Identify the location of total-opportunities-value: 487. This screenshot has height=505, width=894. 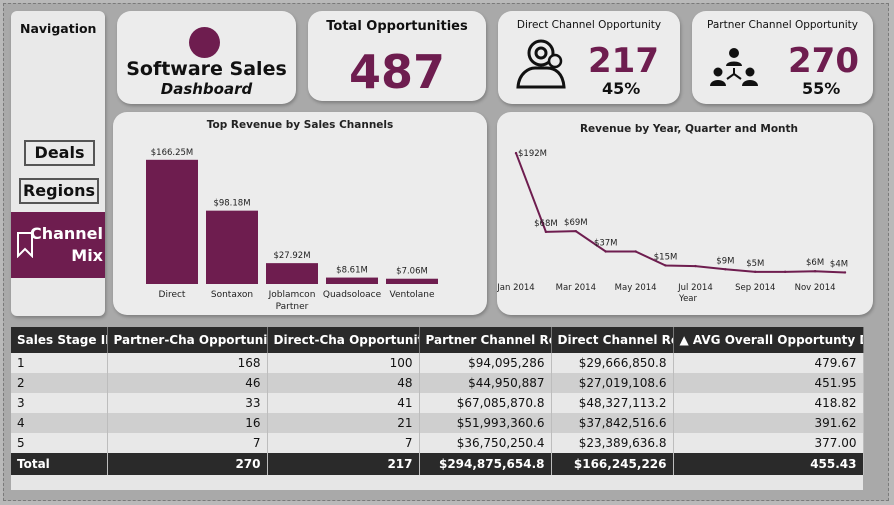
(397, 72).